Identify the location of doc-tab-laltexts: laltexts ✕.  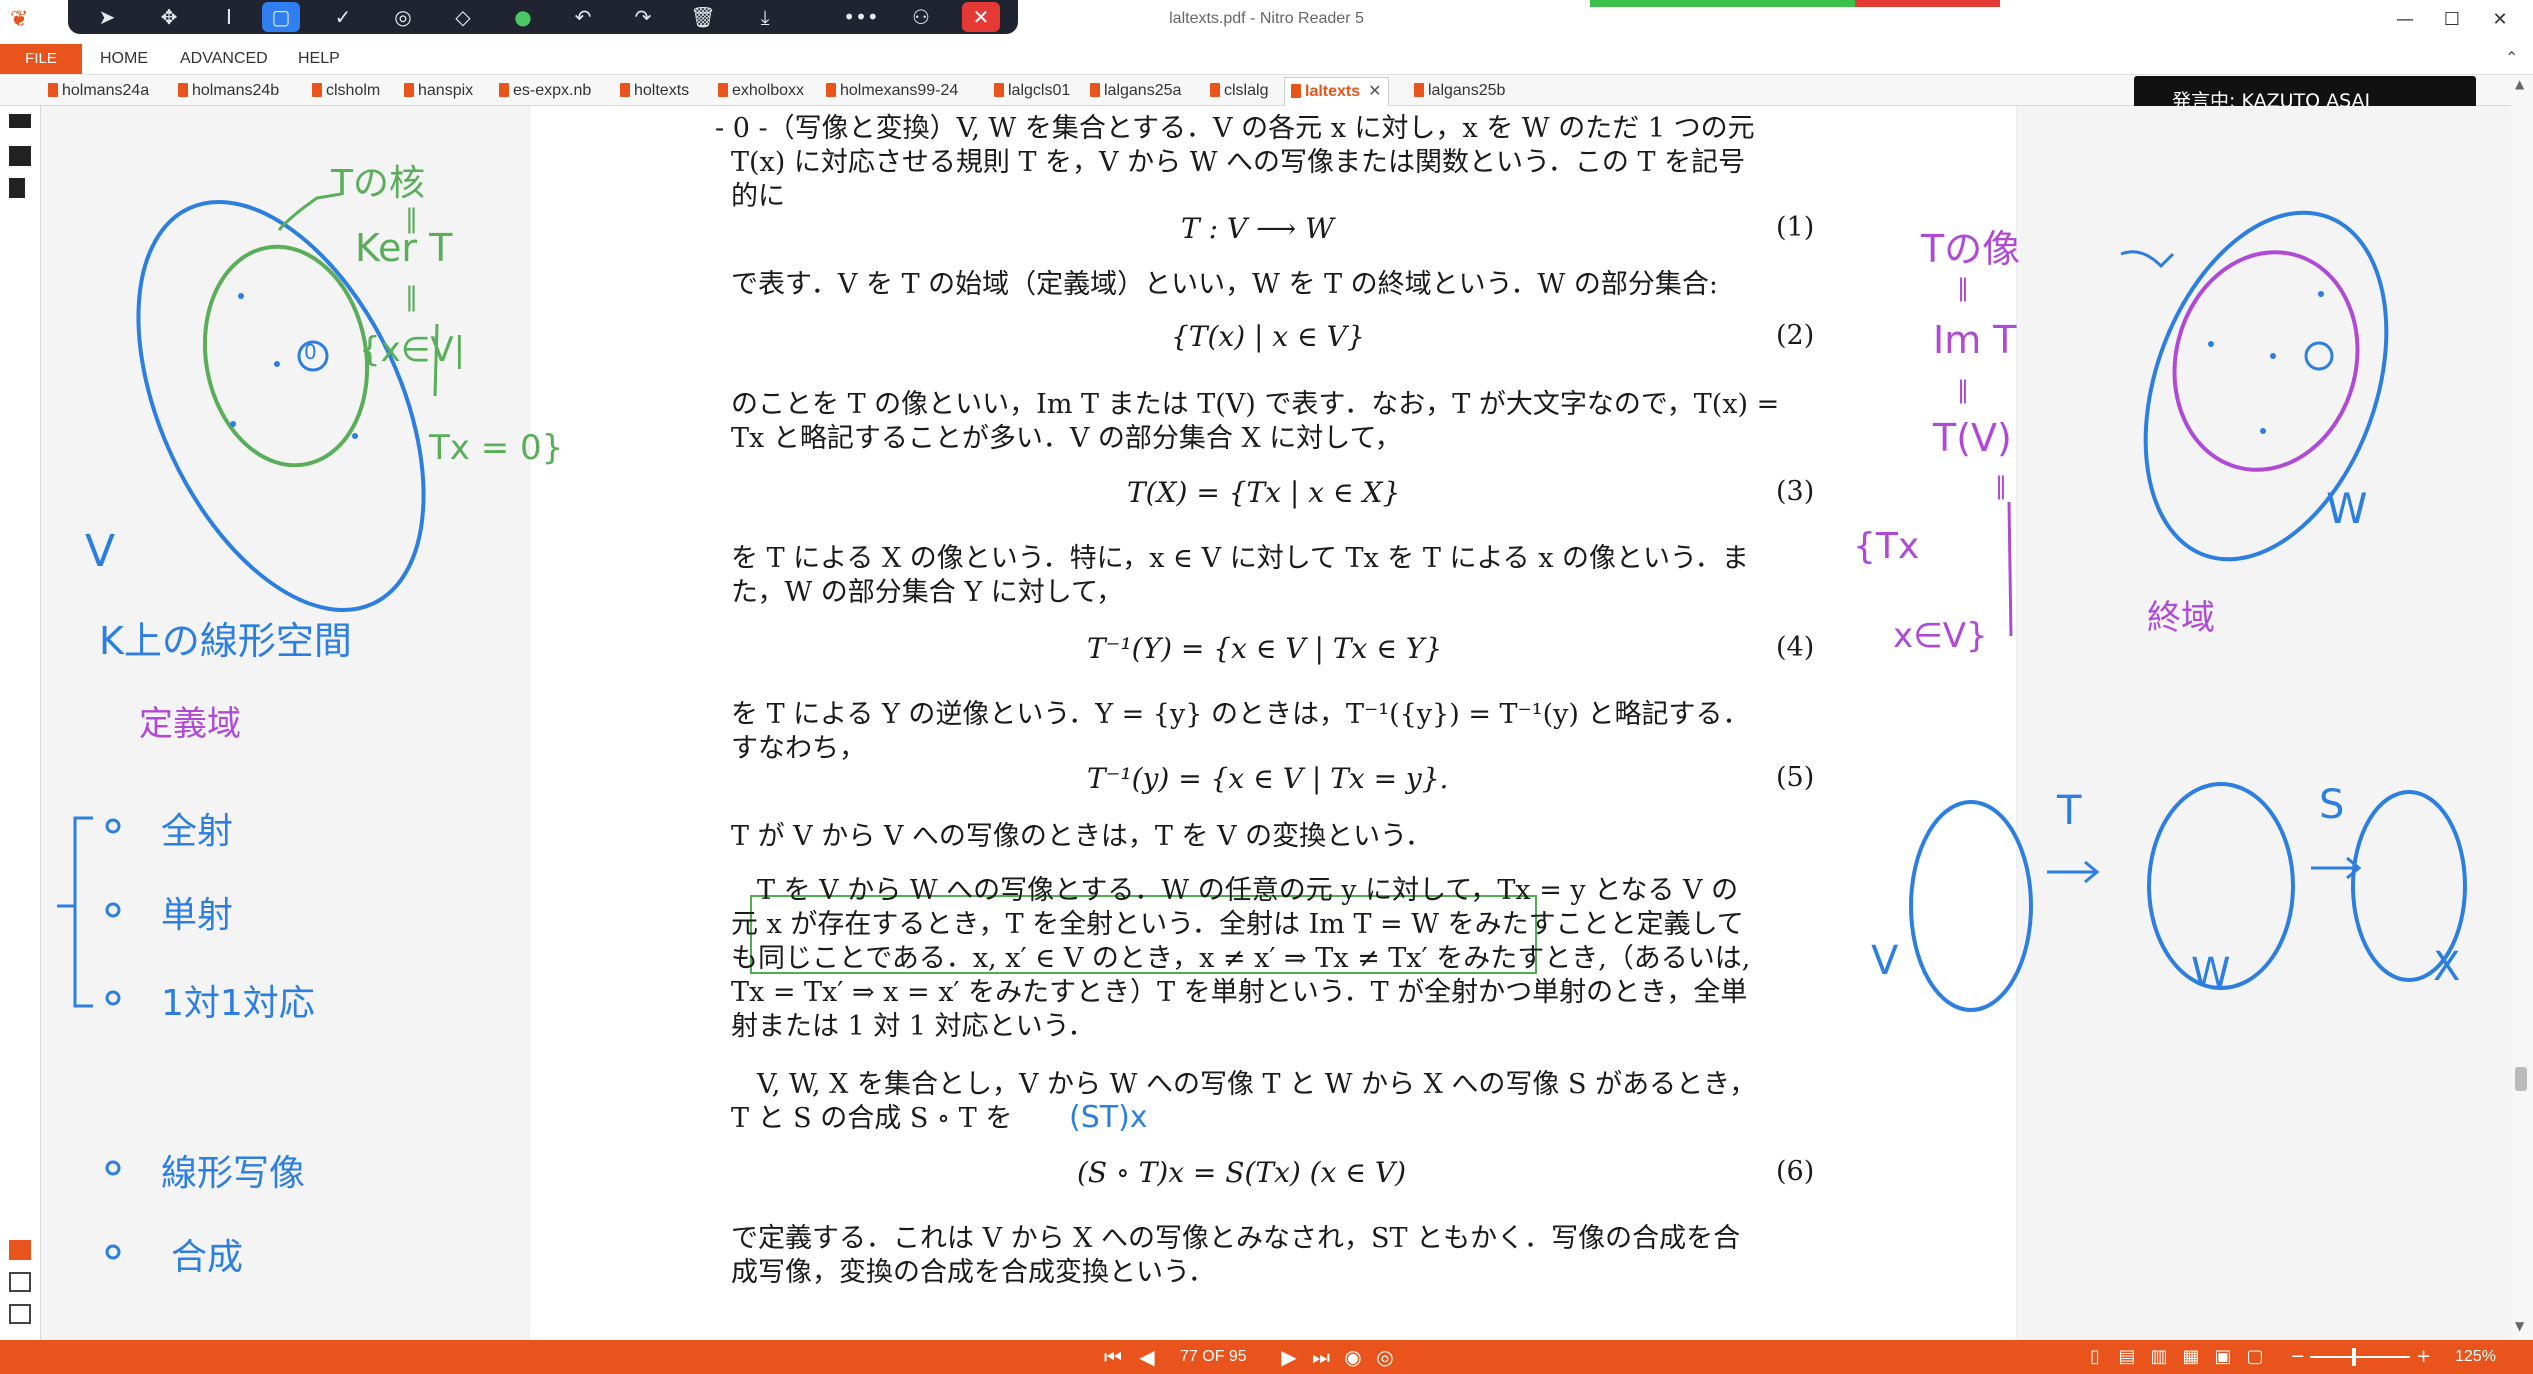
(1336, 91).